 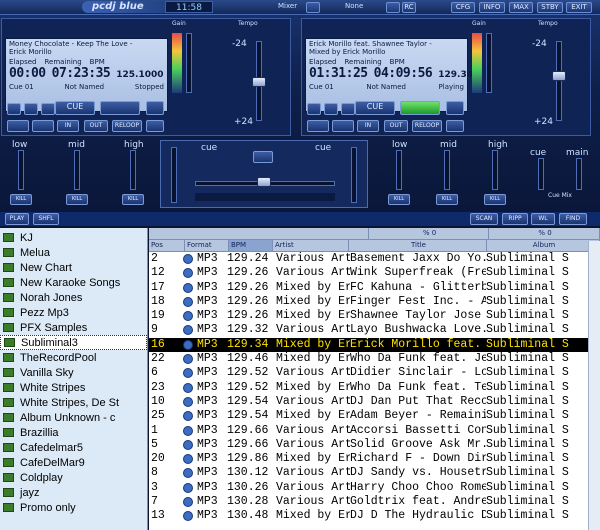 I want to click on cue-gain-fader, so click(x=541, y=174).